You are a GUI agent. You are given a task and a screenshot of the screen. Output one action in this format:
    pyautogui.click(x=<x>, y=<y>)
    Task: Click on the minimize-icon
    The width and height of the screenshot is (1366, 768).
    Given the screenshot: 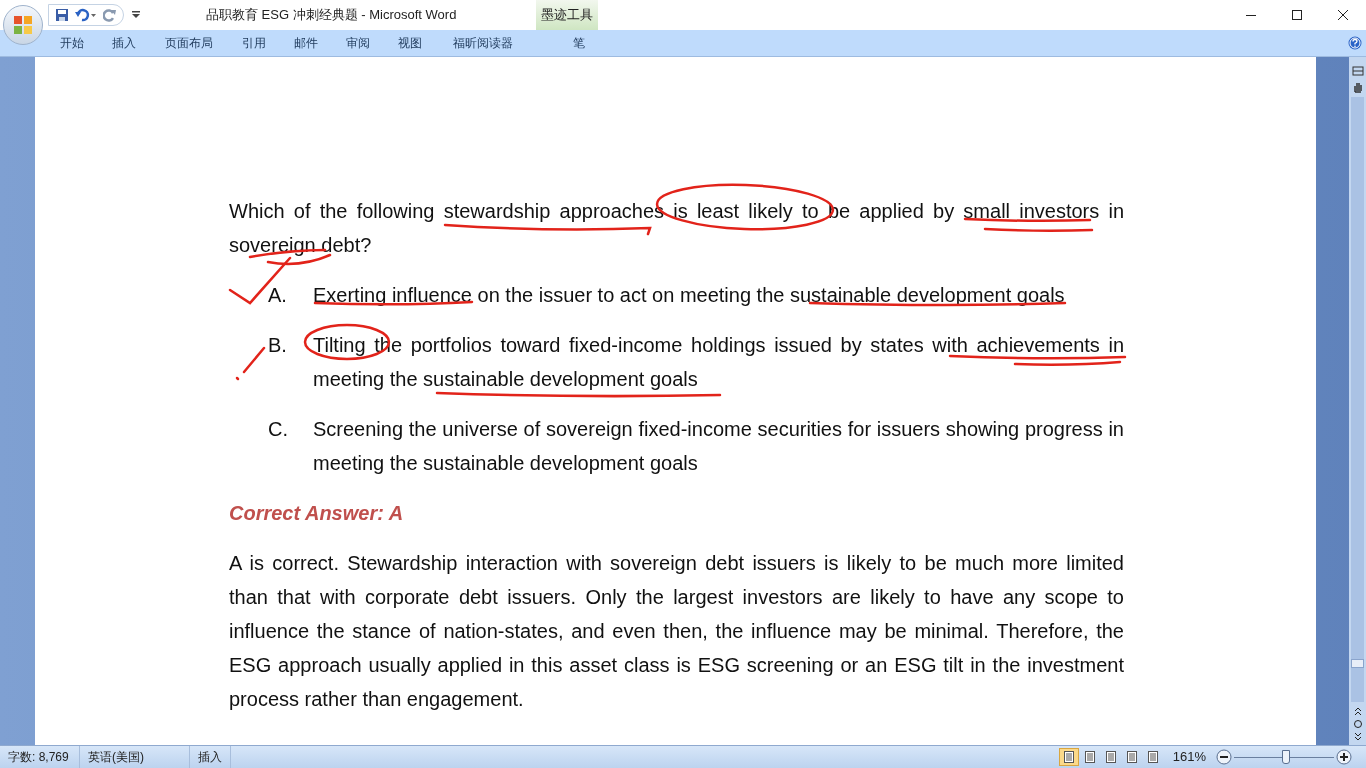 What is the action you would take?
    pyautogui.click(x=1251, y=15)
    